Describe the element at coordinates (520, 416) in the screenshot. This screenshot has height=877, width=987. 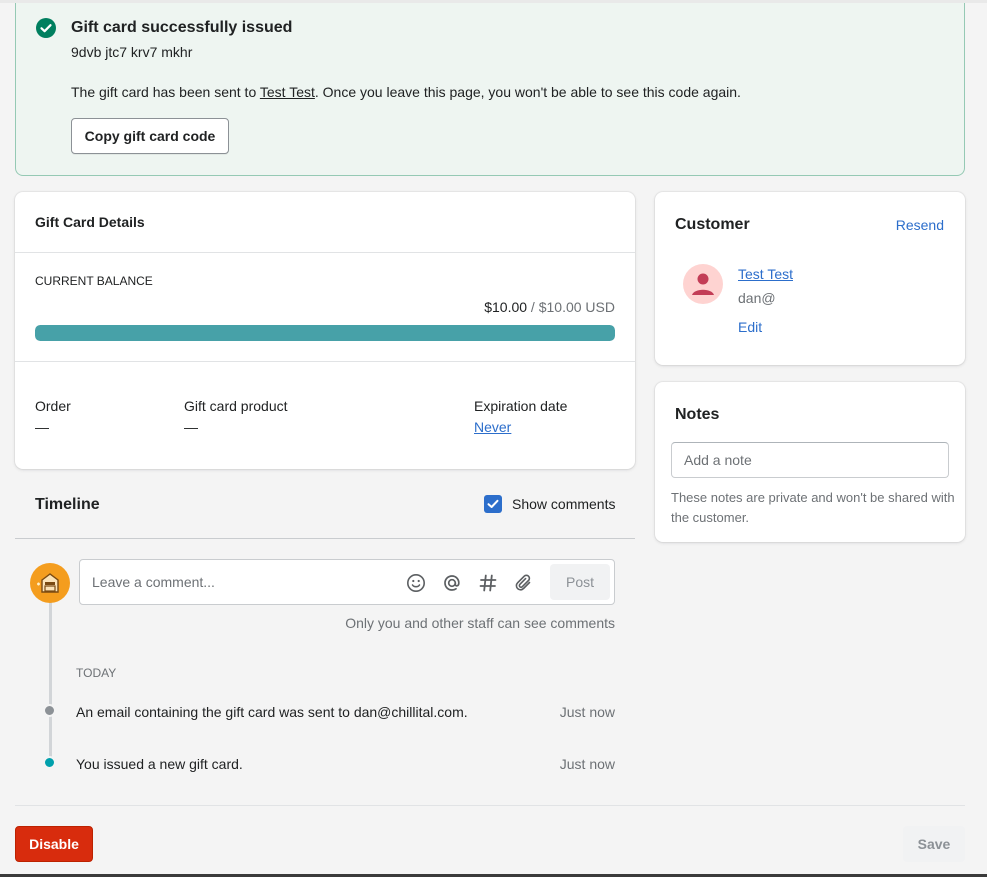
I see `expiration-field: Expiration date Never` at that location.